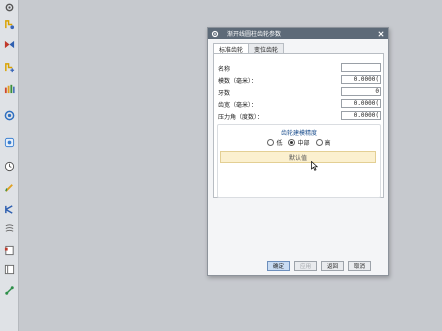 The width and height of the screenshot is (442, 331). I want to click on name-row: 名称, so click(299, 68).